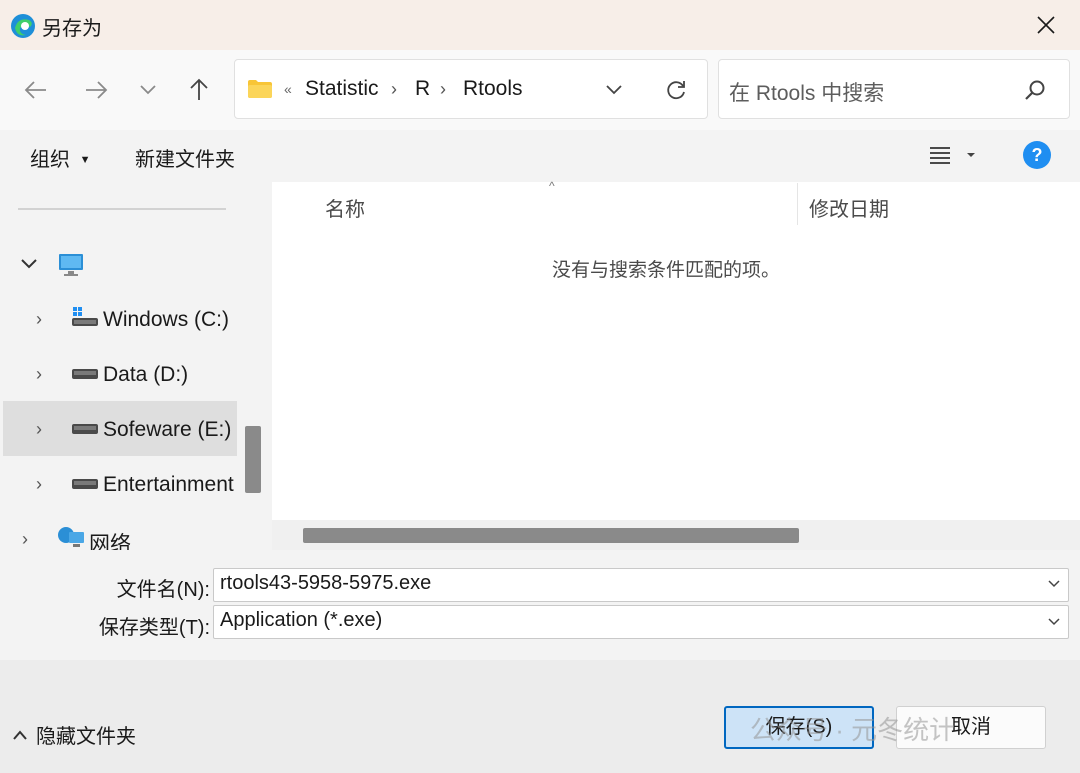 This screenshot has width=1080, height=773. What do you see at coordinates (288, 89) in the screenshot?
I see `breadcrumb-overflow: «` at bounding box center [288, 89].